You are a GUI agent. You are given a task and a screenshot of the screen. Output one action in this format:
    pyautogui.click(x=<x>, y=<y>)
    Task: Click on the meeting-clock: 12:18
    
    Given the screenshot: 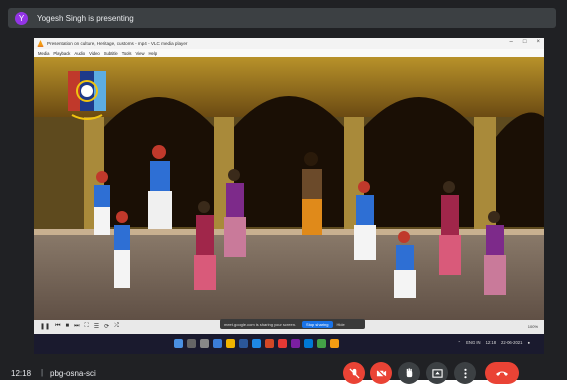 What is the action you would take?
    pyautogui.click(x=21, y=373)
    